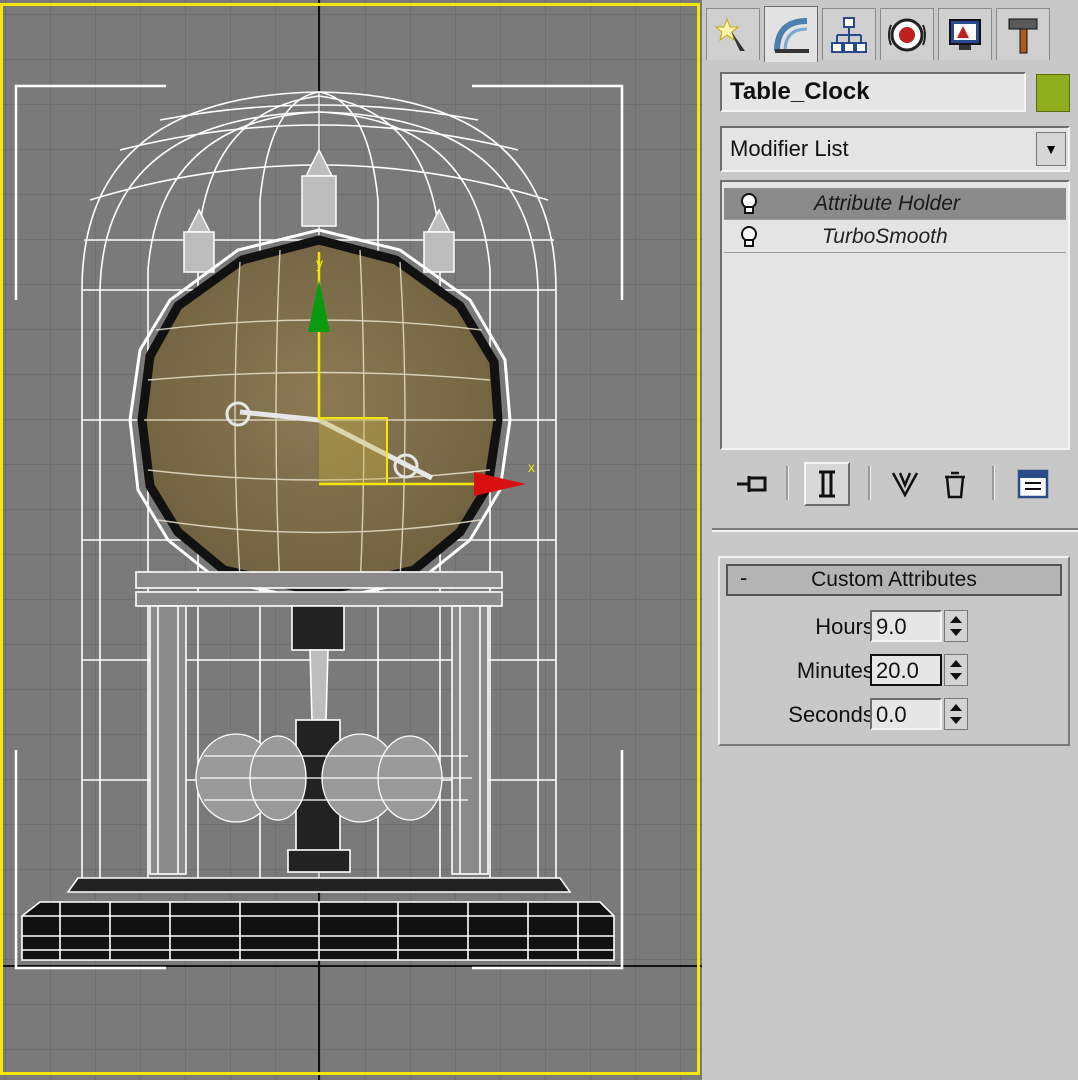 This screenshot has width=1078, height=1080. I want to click on stack-toolbar, so click(895, 483).